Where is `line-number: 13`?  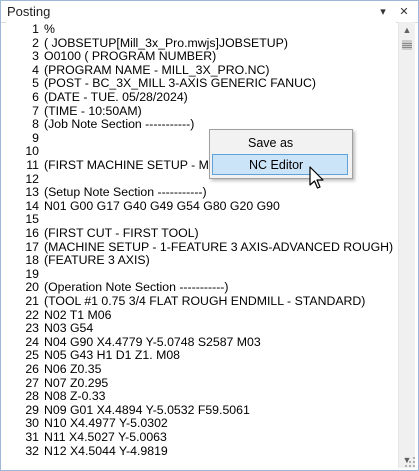
line-number: 13 is located at coordinates (32, 192).